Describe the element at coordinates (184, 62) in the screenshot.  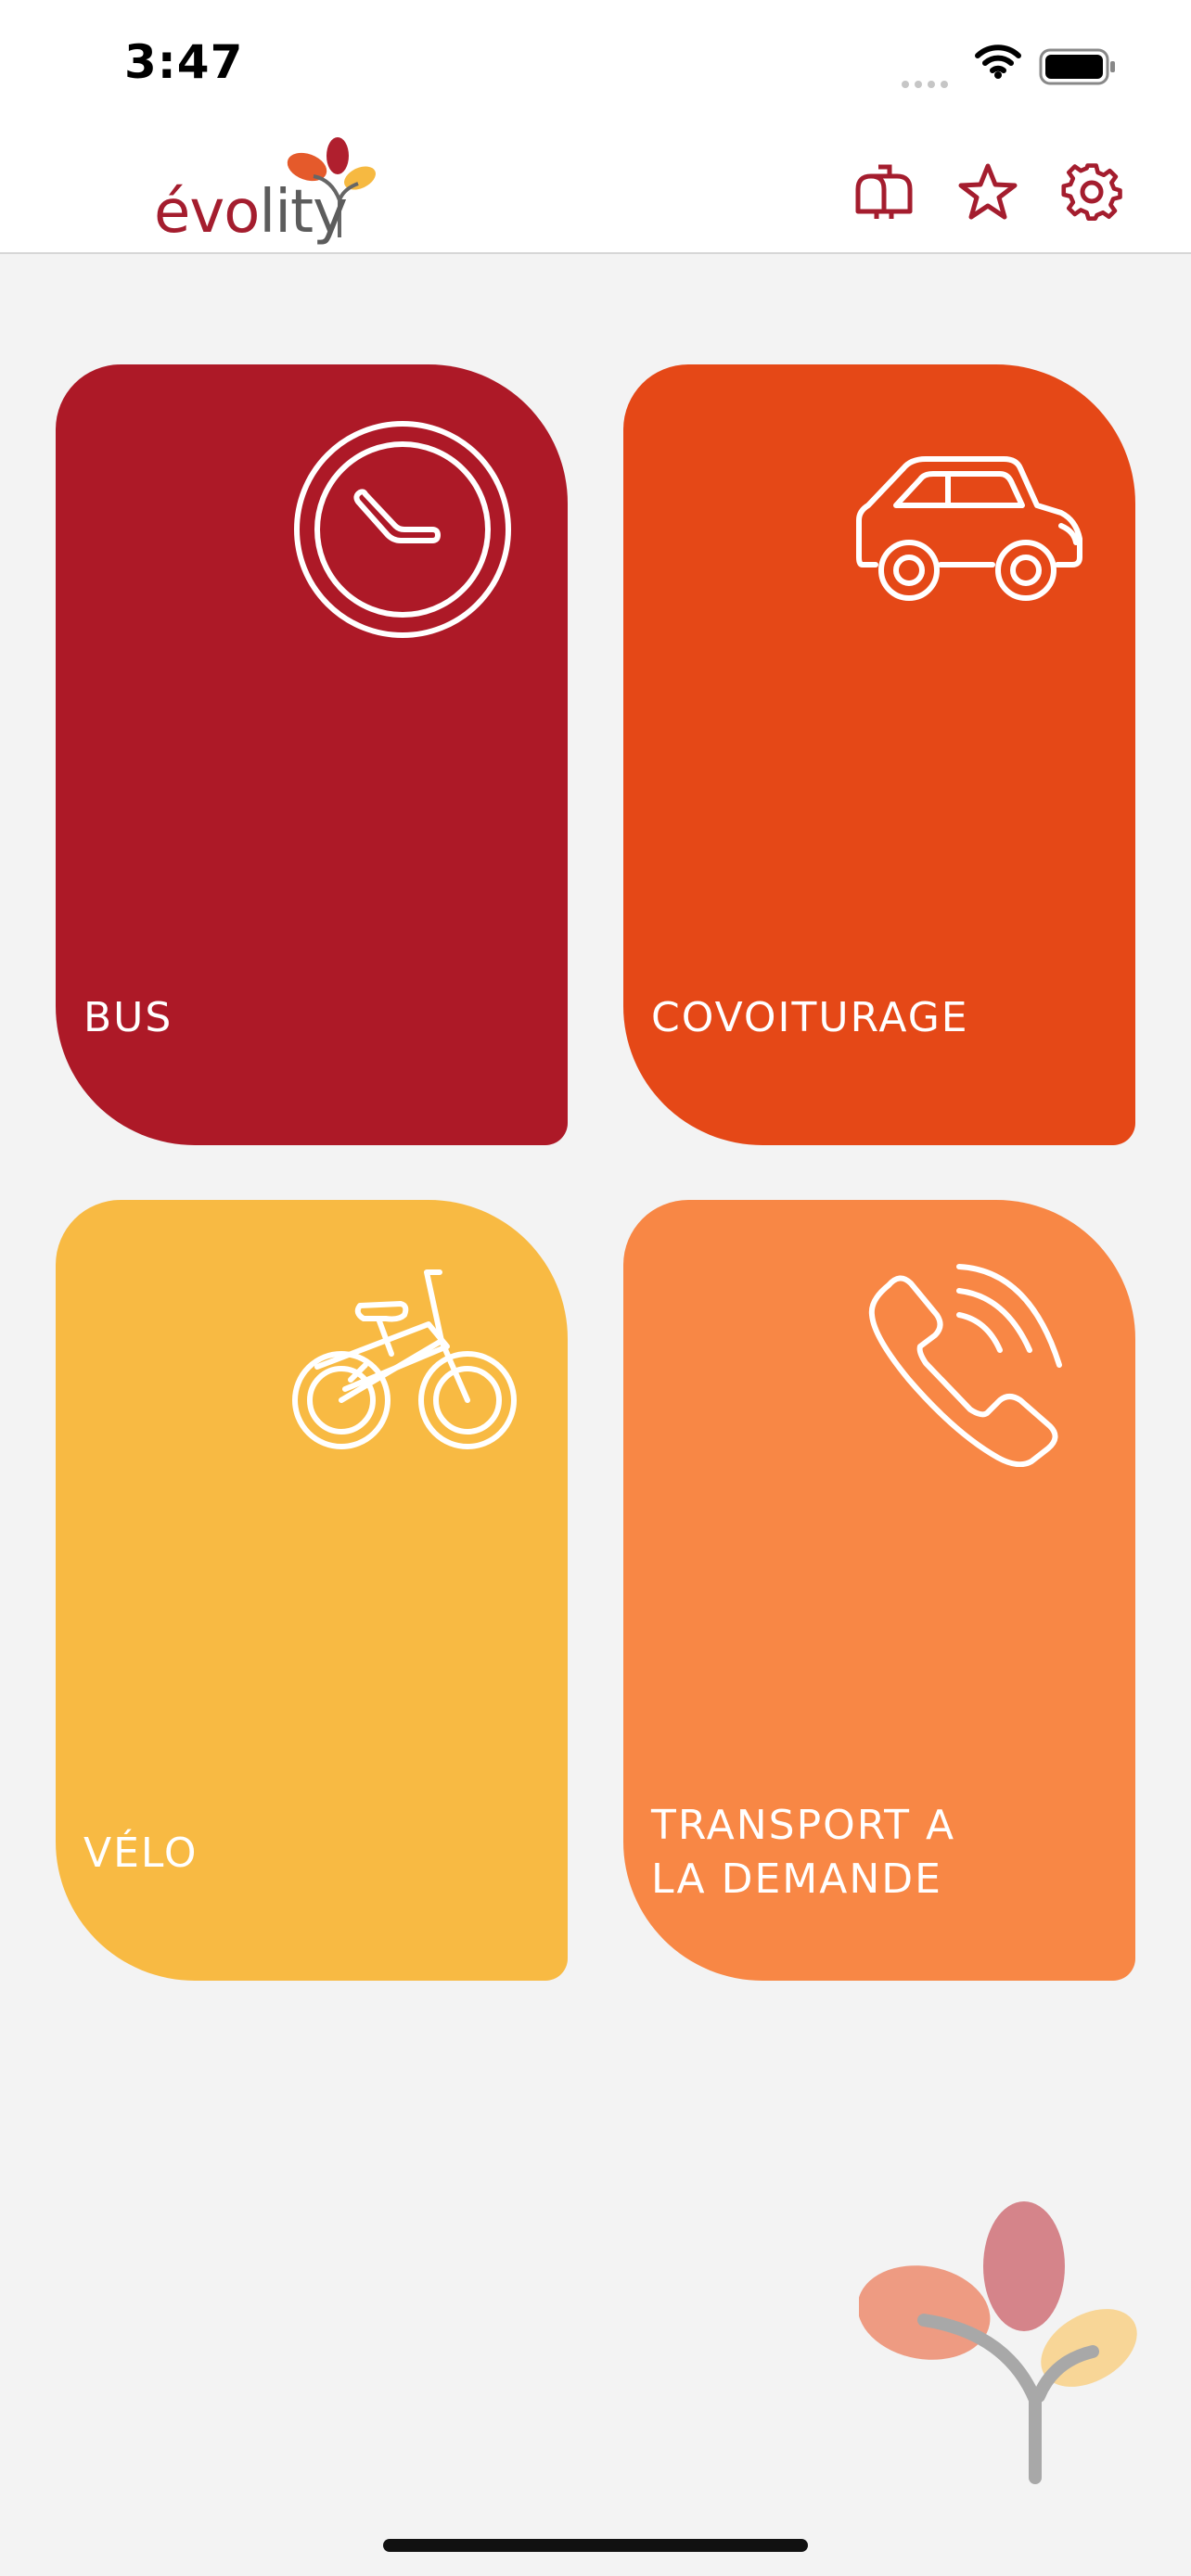
I see `status-time: 3:47` at that location.